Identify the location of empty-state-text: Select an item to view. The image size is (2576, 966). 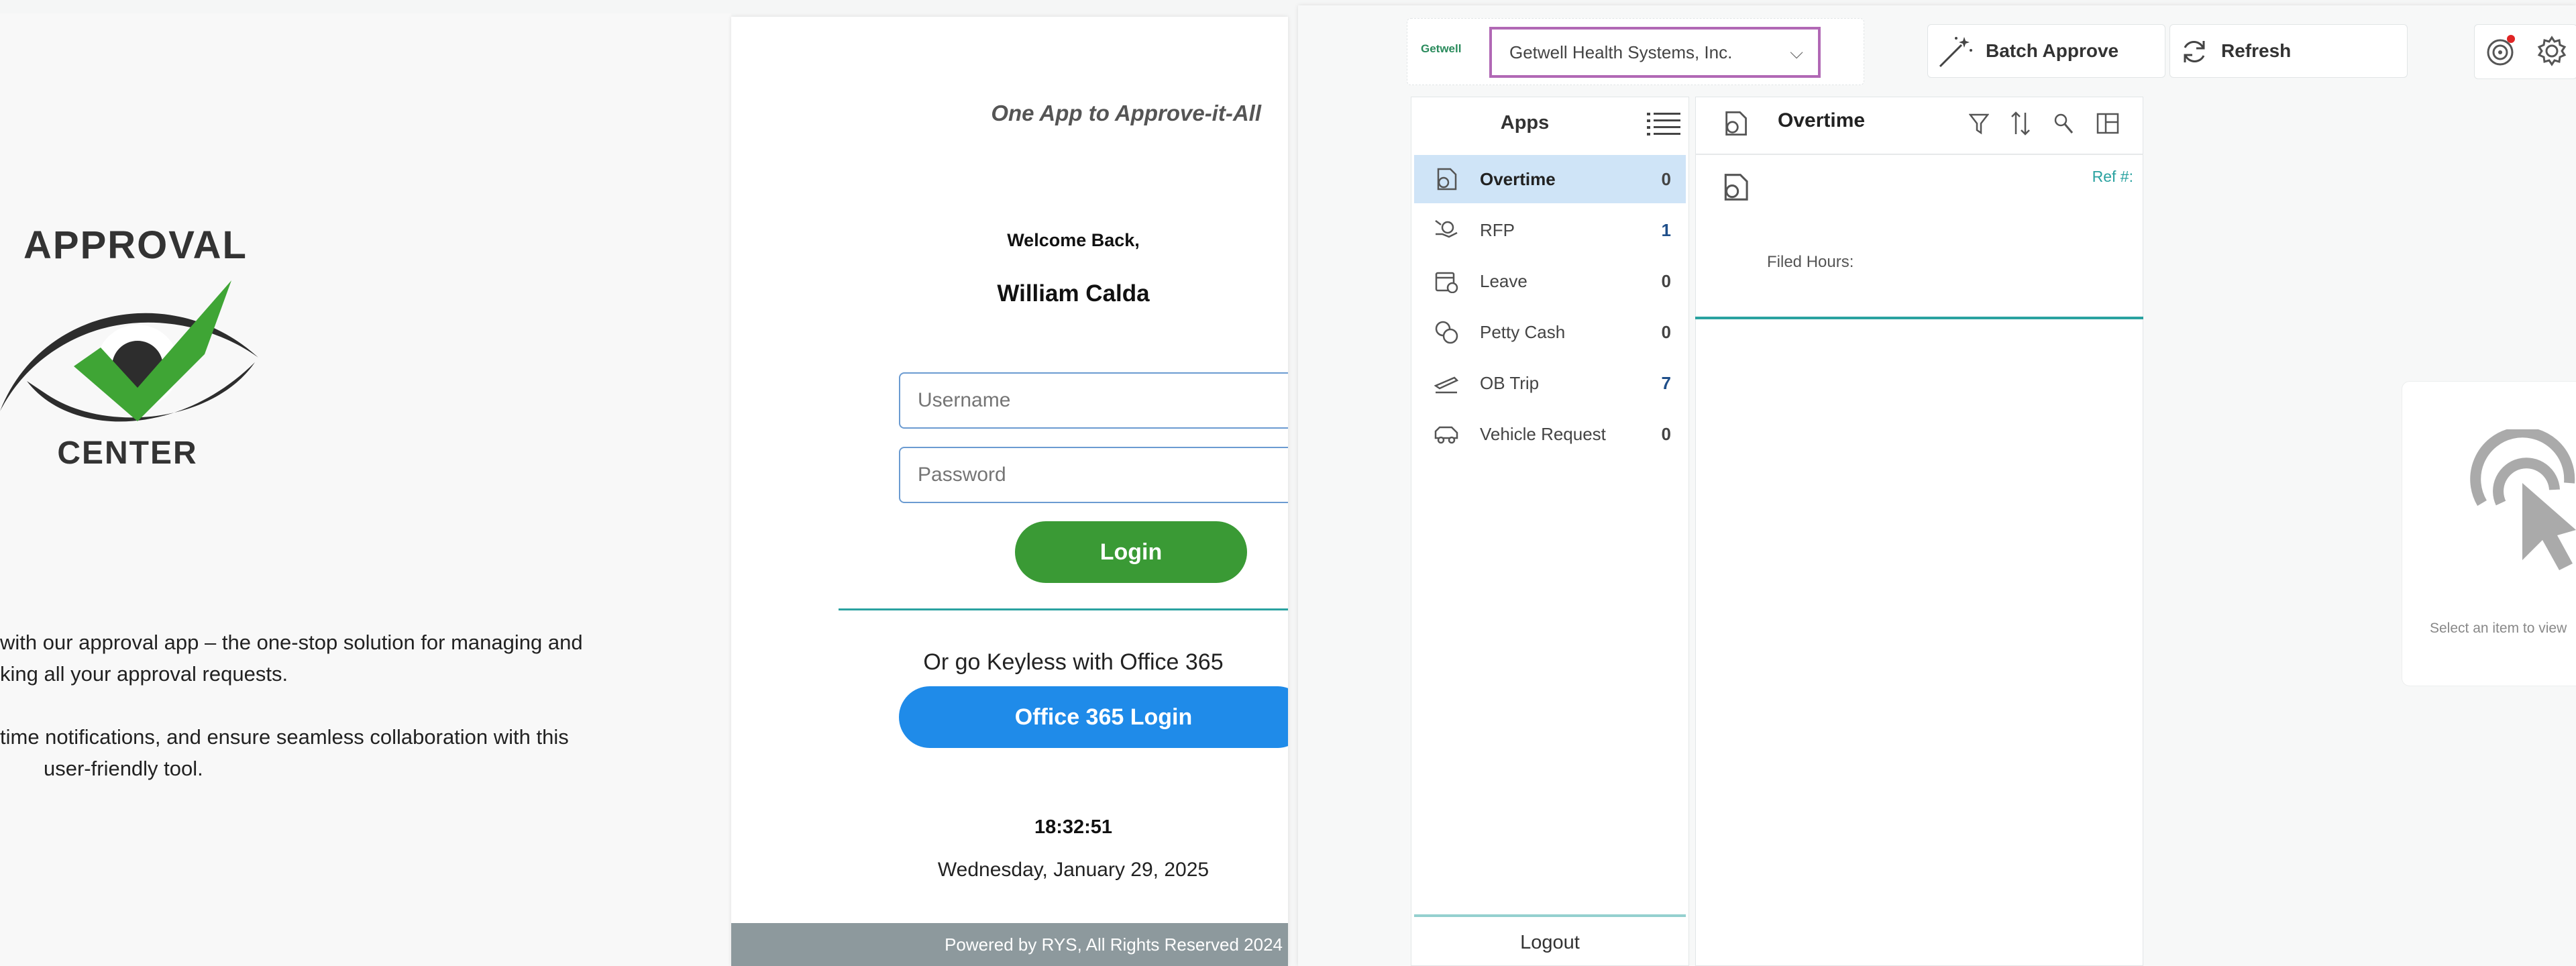
(2498, 628).